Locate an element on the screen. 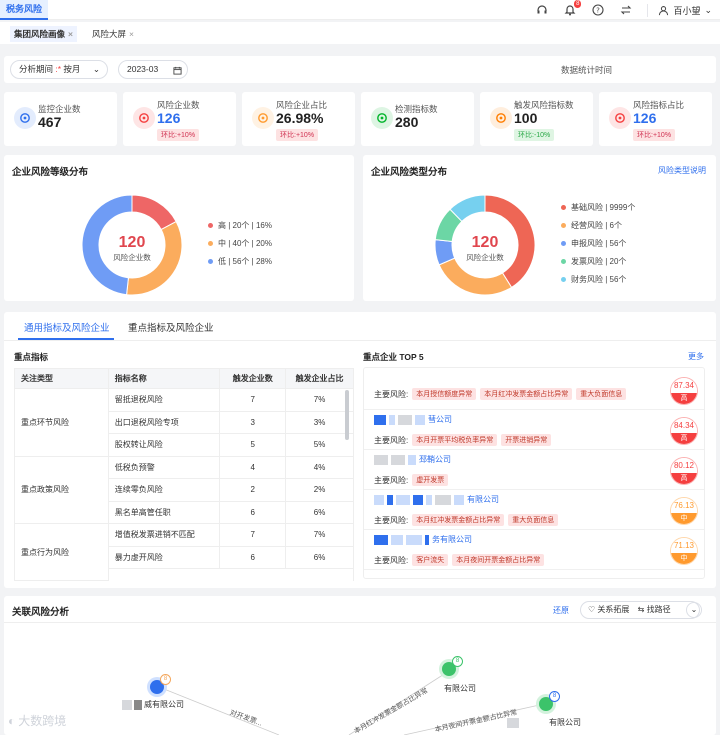  page-tabs: 集团风险画像 × 风险大屏 × is located at coordinates (360, 33).